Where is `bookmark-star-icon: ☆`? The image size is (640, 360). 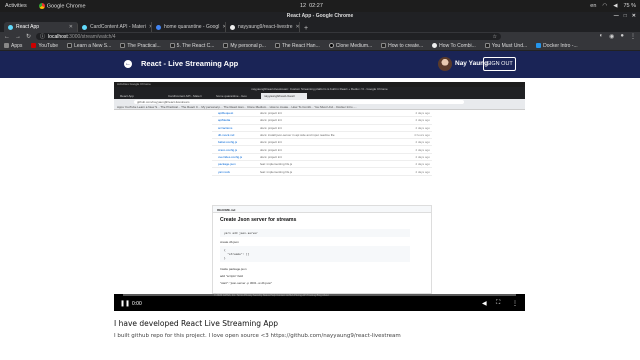
bookmark-star-icon: ☆ is located at coordinates (495, 37).